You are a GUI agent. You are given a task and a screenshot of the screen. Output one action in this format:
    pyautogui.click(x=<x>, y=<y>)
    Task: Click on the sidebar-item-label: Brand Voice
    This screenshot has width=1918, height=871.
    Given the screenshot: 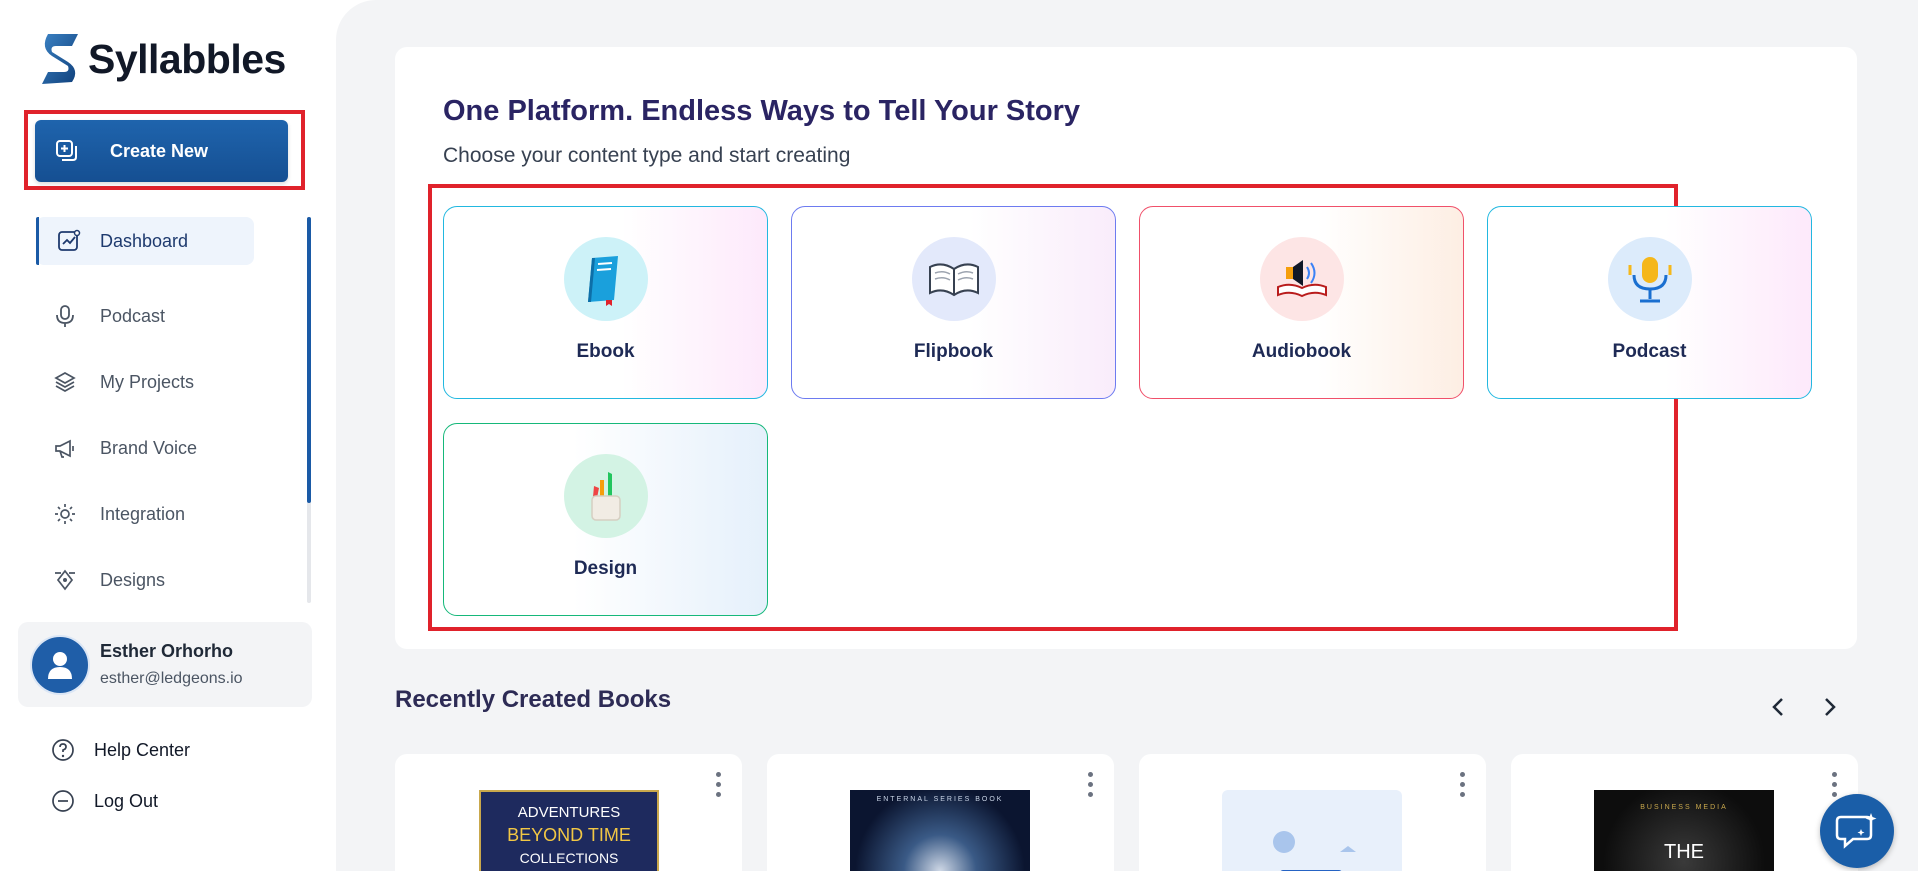 What is the action you would take?
    pyautogui.click(x=149, y=447)
    